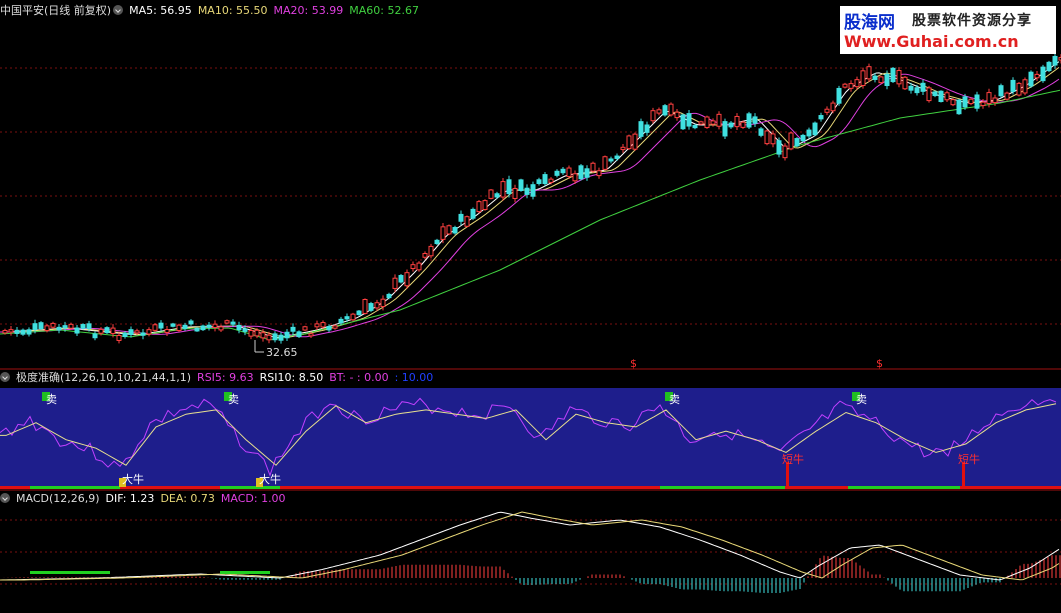 The width and height of the screenshot is (1061, 613). I want to click on watermark-url: Www.Guhai.com.cn, so click(931, 41).